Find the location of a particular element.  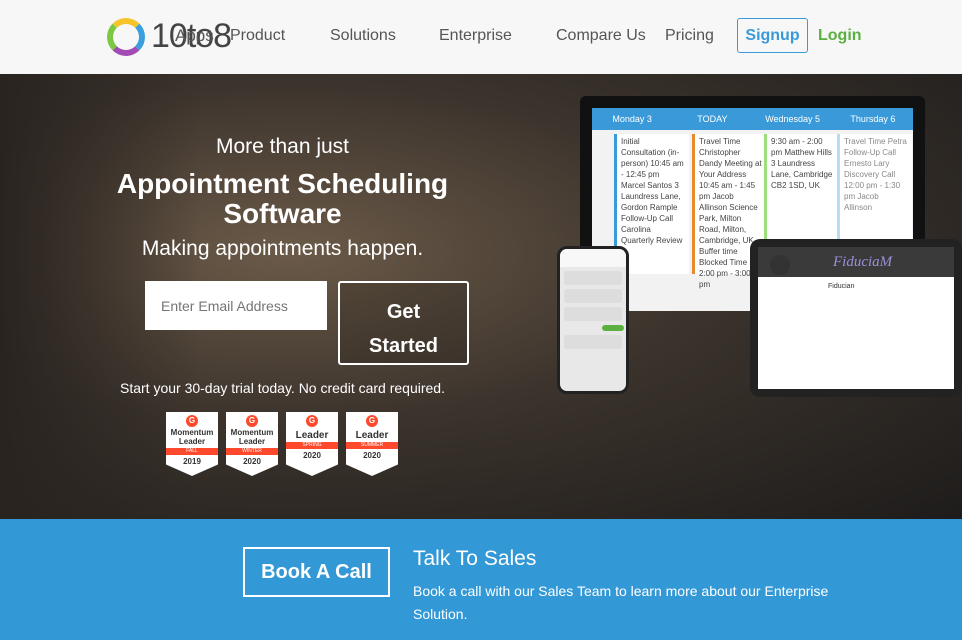

nav-compare-us: Compare Us is located at coordinates (601, 36).